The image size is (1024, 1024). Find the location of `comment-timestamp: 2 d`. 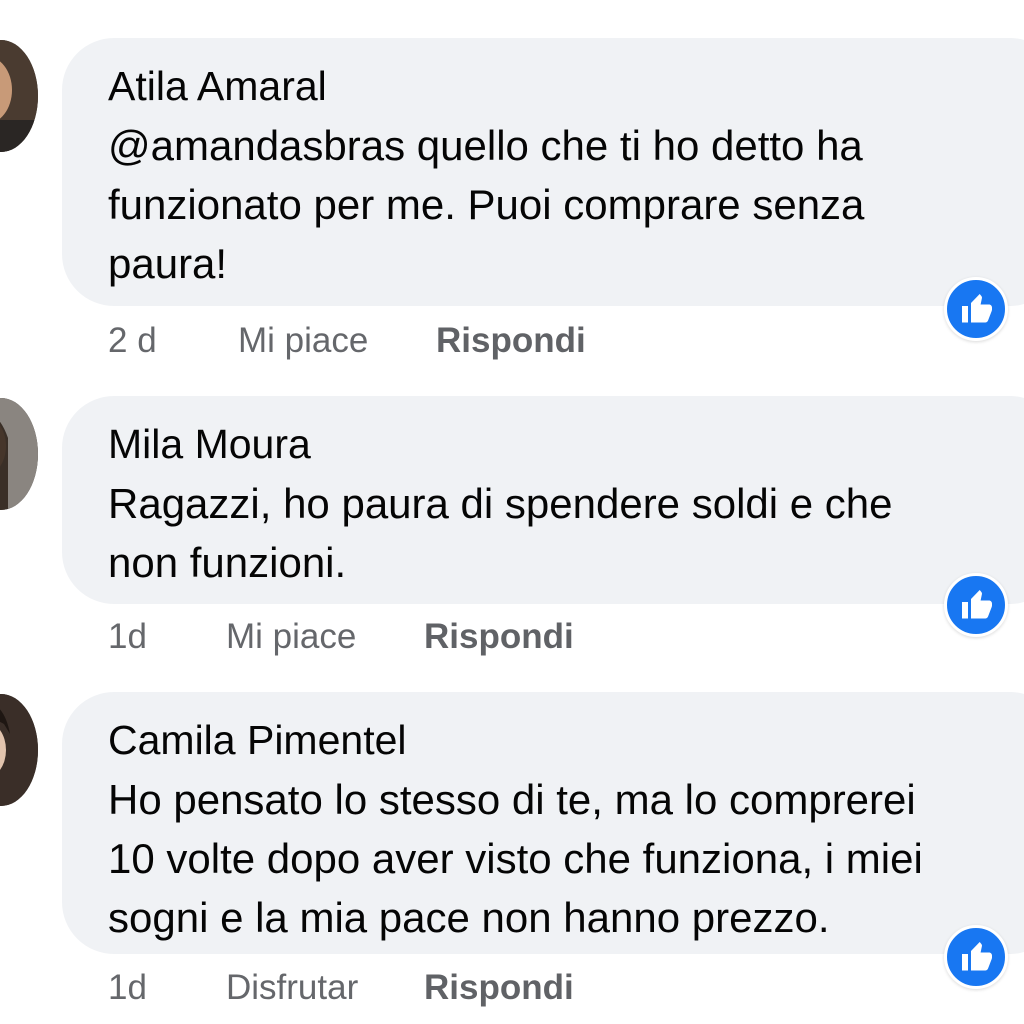

comment-timestamp: 2 d is located at coordinates (132, 341).